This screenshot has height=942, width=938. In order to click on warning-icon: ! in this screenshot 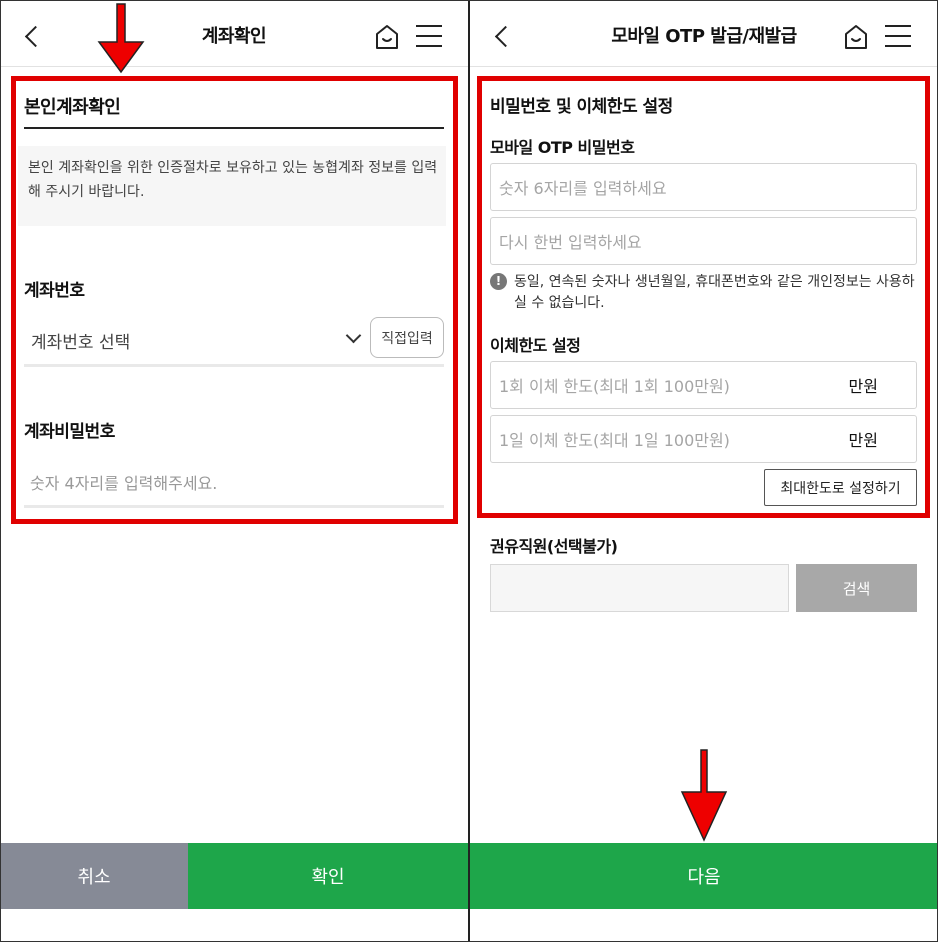, I will do `click(498, 281)`.